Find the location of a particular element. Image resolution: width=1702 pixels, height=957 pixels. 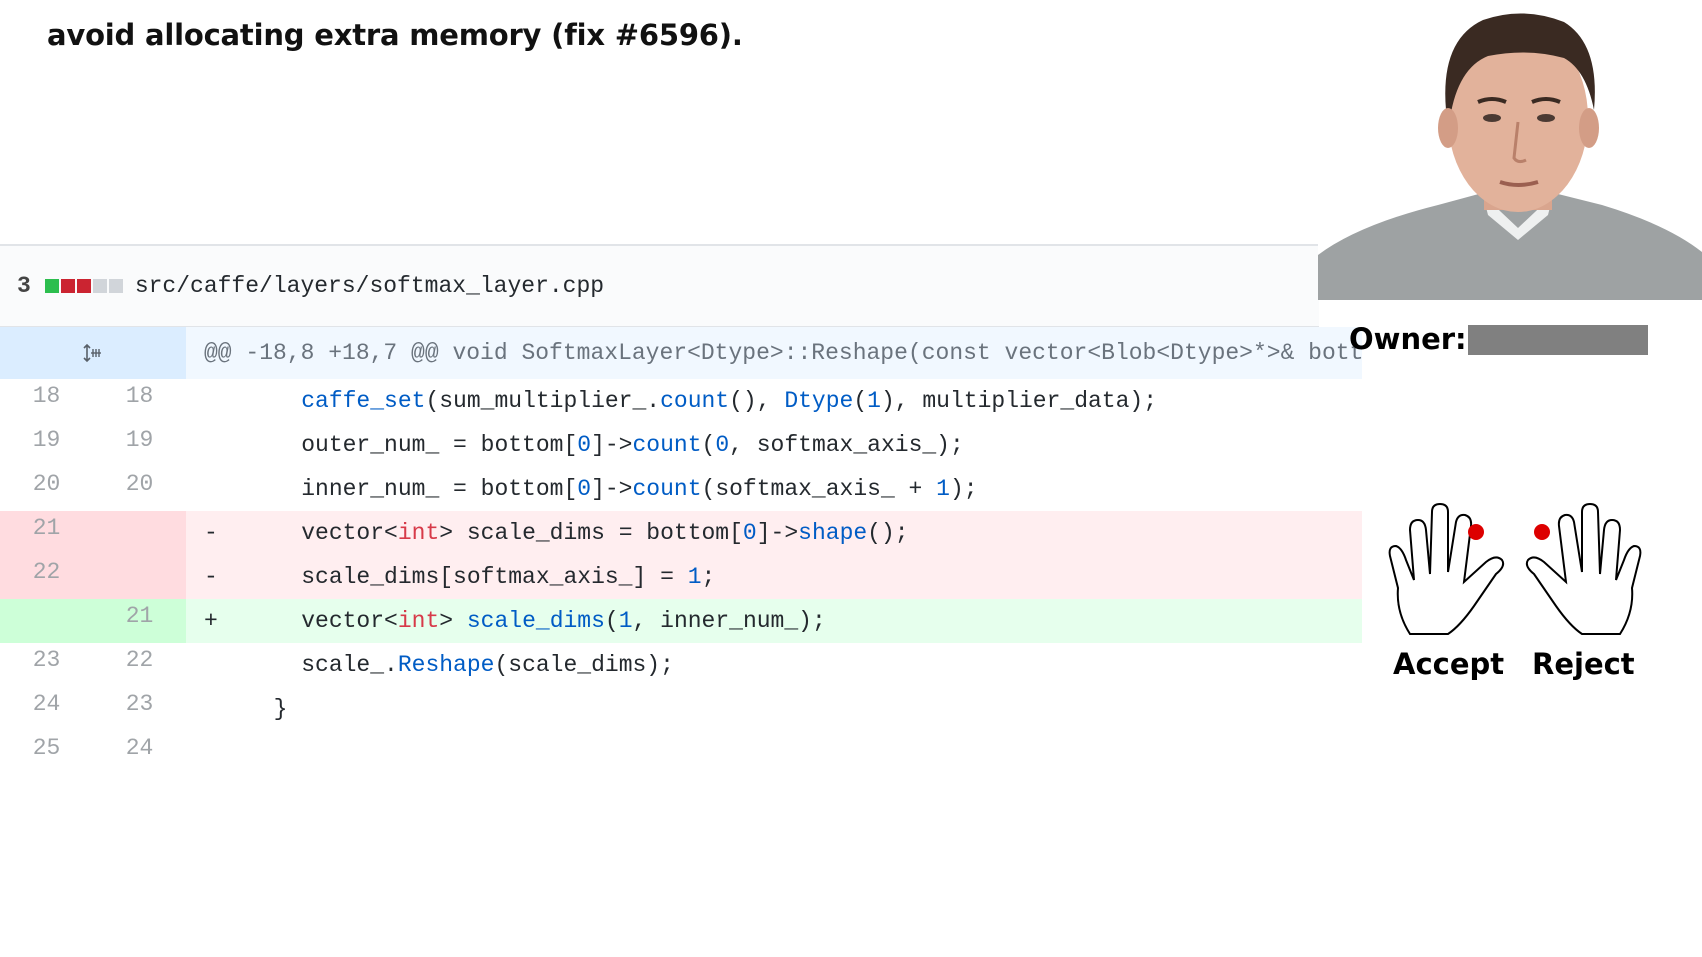

code-token: } is located at coordinates (280, 709).